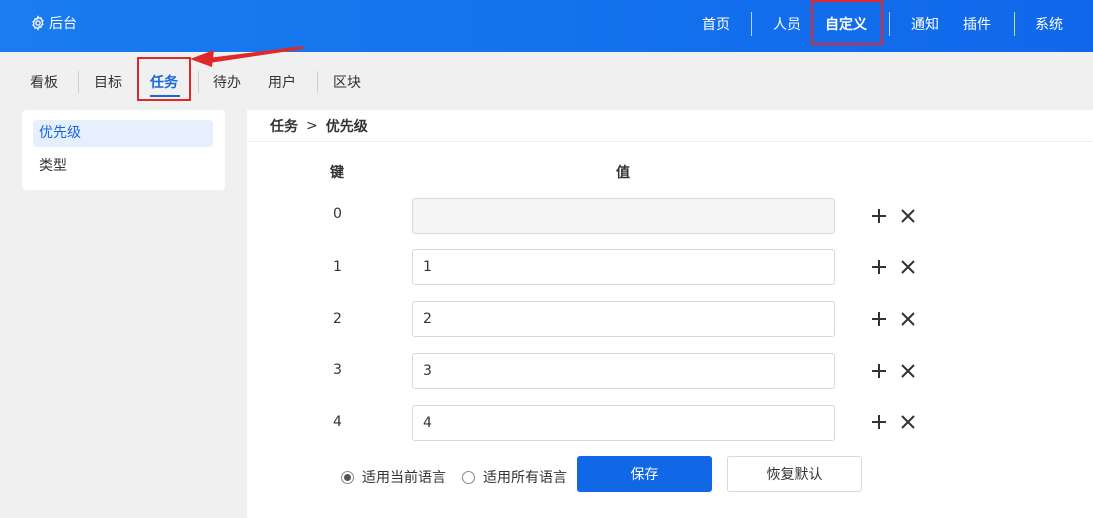 This screenshot has height=518, width=1093. I want to click on top-header: 后台 首页 人员 自定义 通知 插件 系统, so click(546, 26).